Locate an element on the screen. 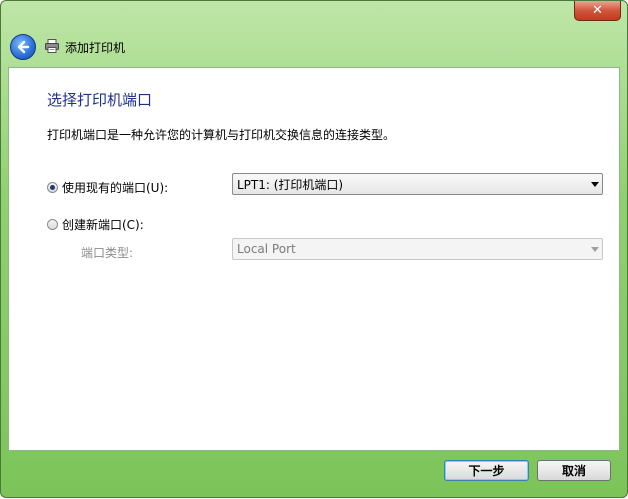 The height and width of the screenshot is (499, 628). use-existing-port-label: 使用现有的端口(U): is located at coordinates (115, 188).